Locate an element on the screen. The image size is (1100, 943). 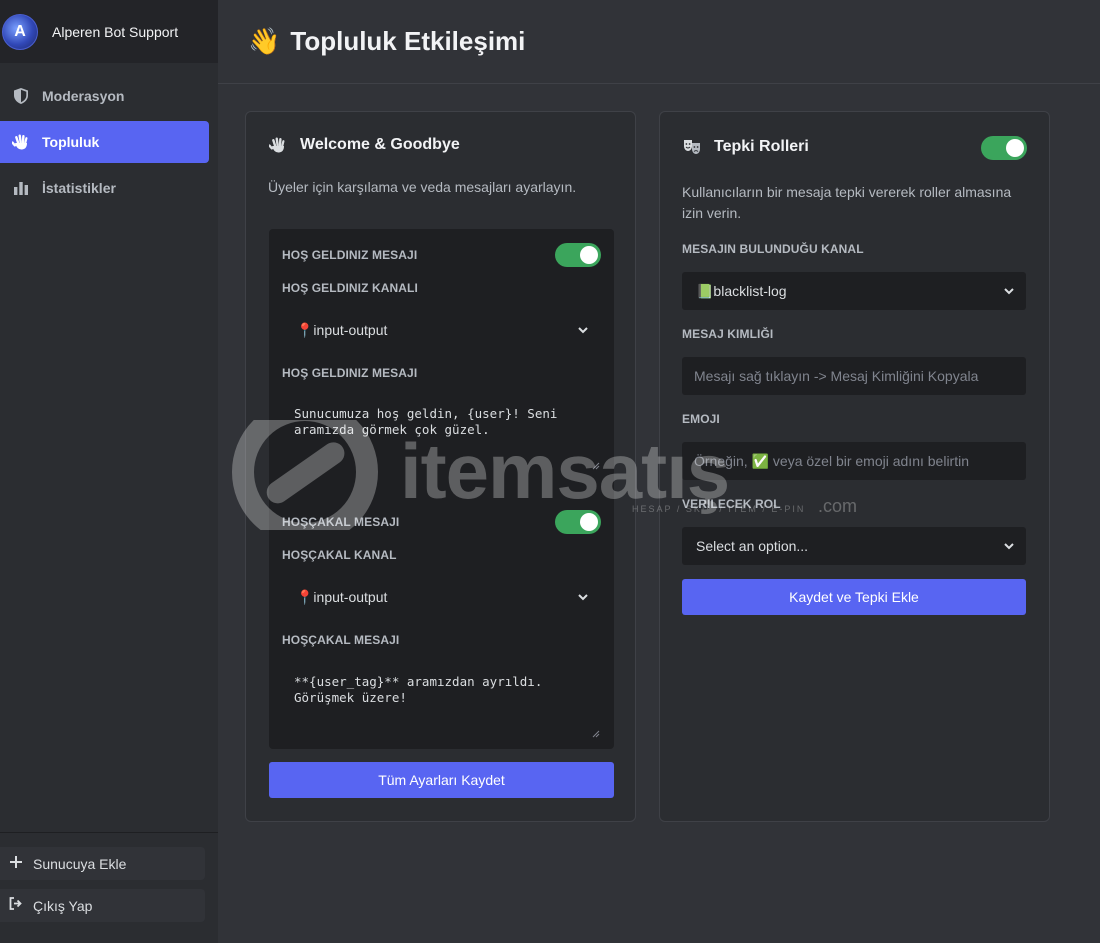
welcome-toggle-label: HOŞ GELDINIZ MESAJI is located at coordinates (350, 255).